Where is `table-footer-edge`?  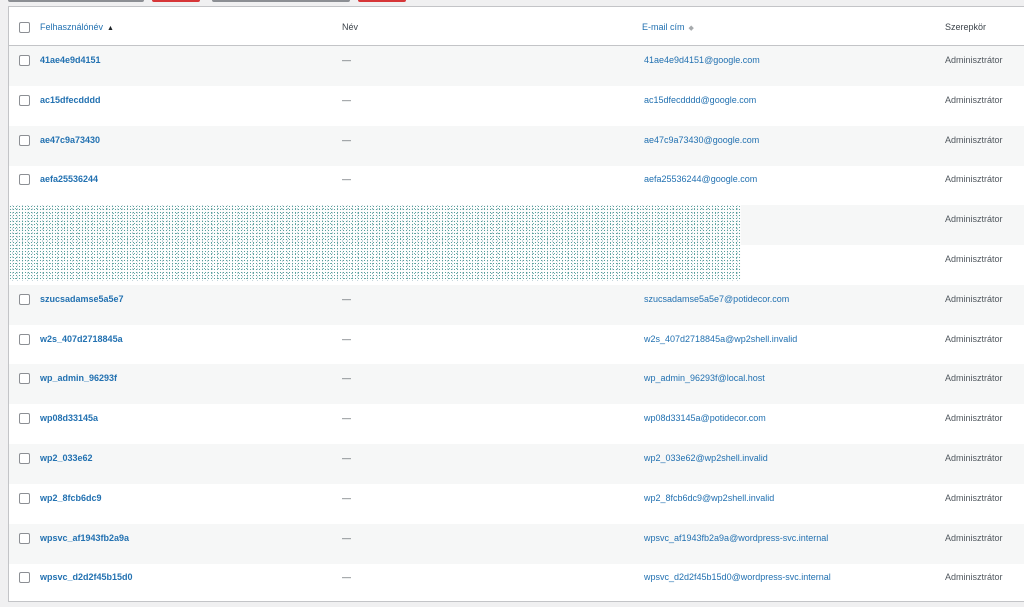 table-footer-edge is located at coordinates (516, 604).